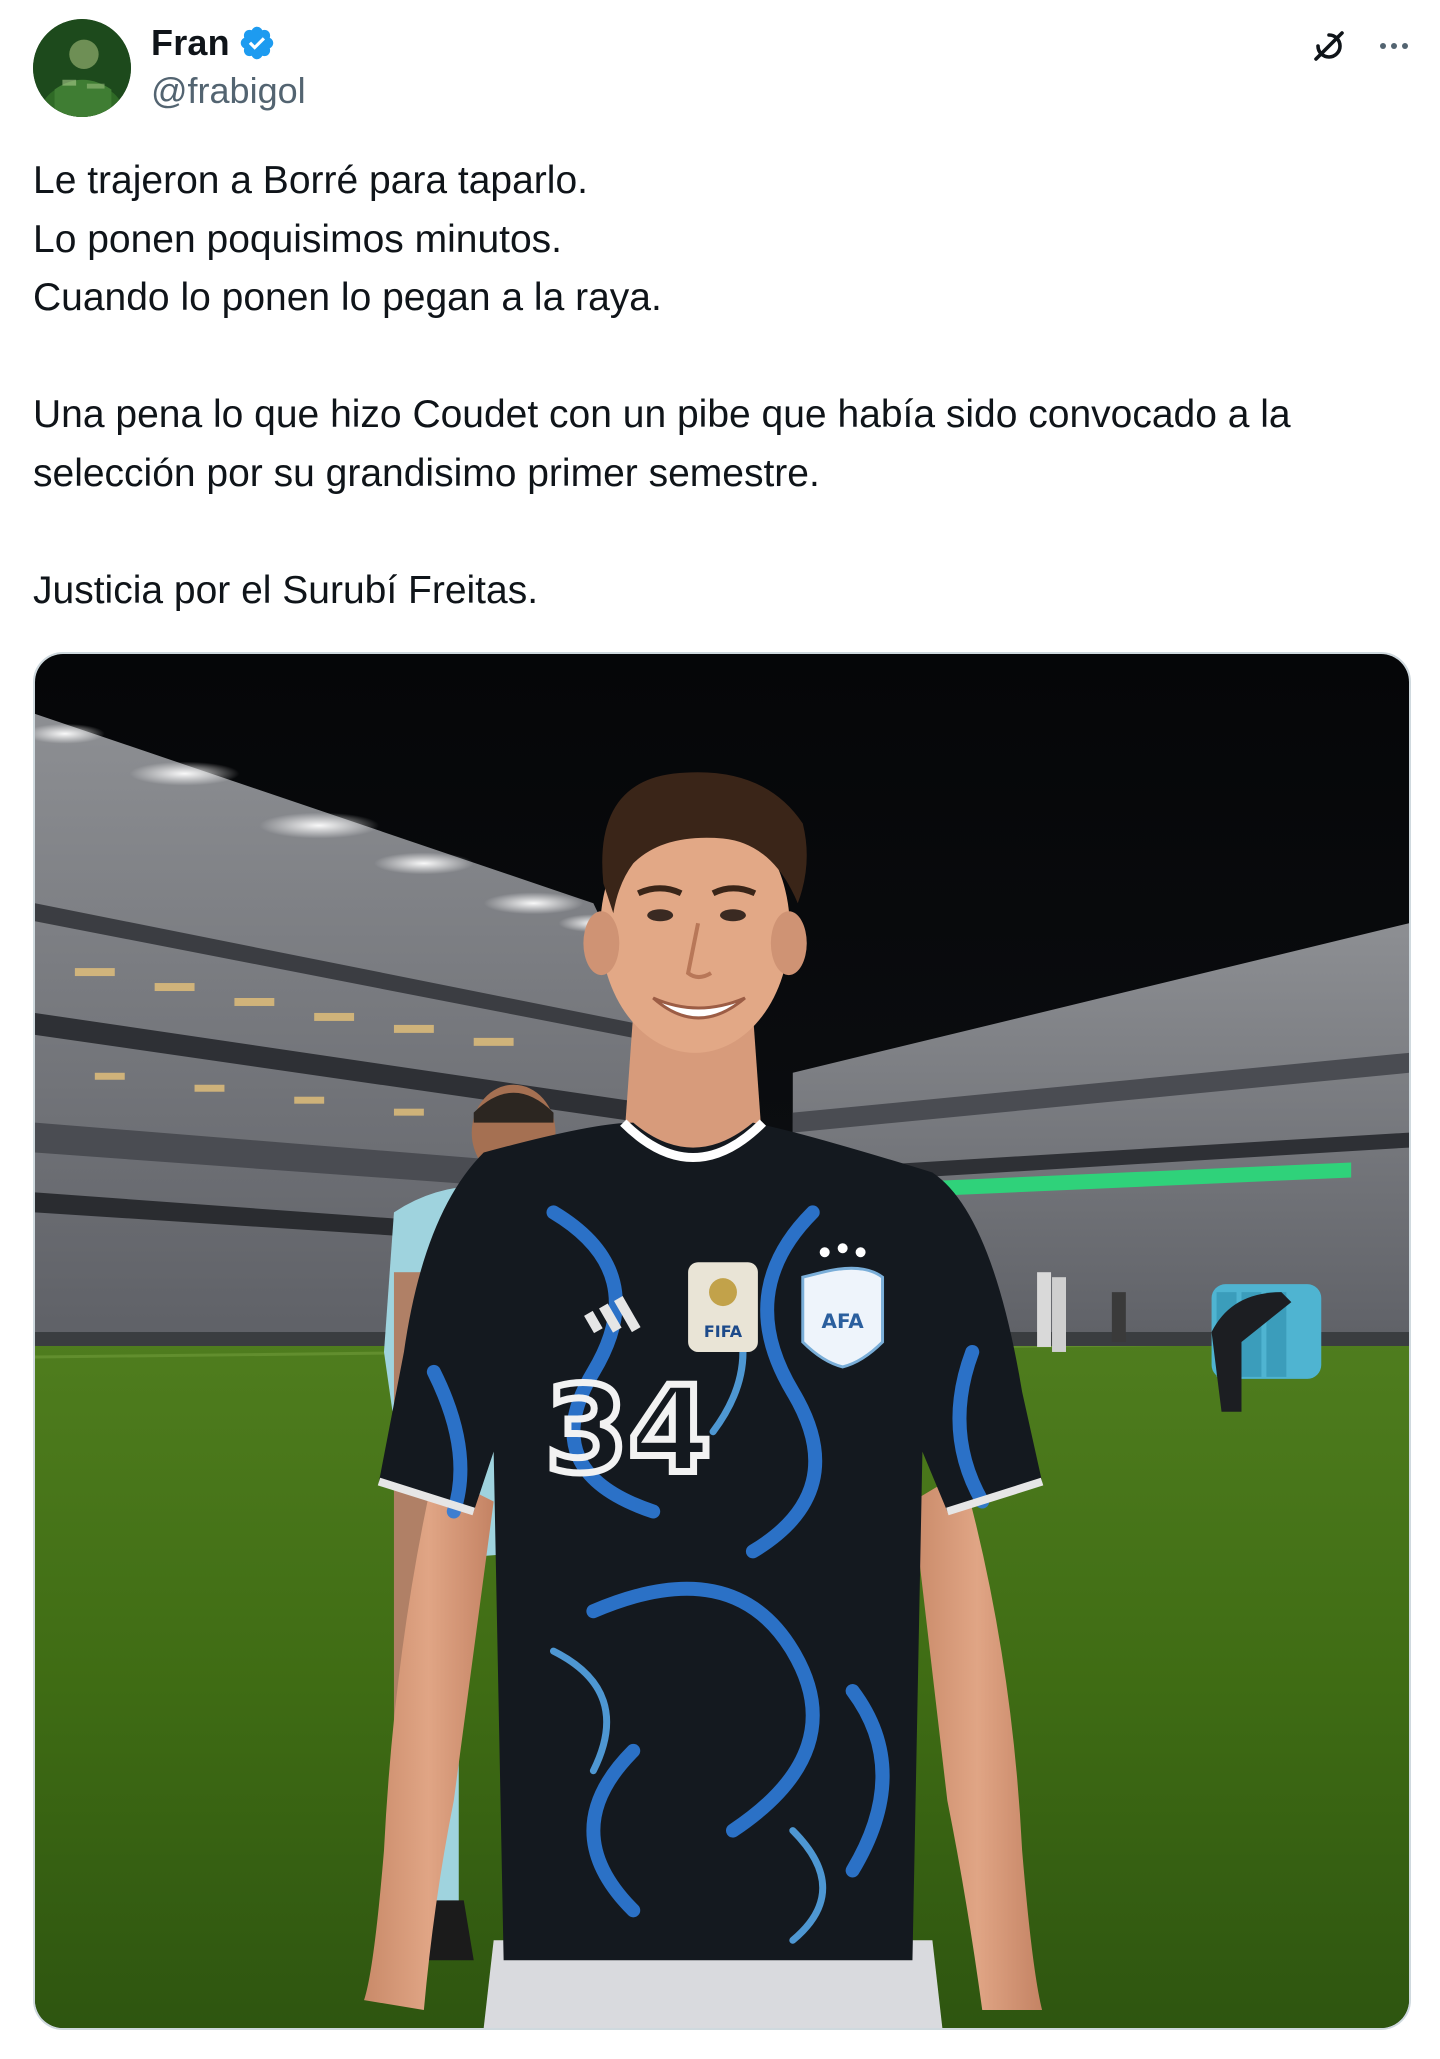 The width and height of the screenshot is (1440, 2059). I want to click on author-display-name: Fran, so click(190, 43).